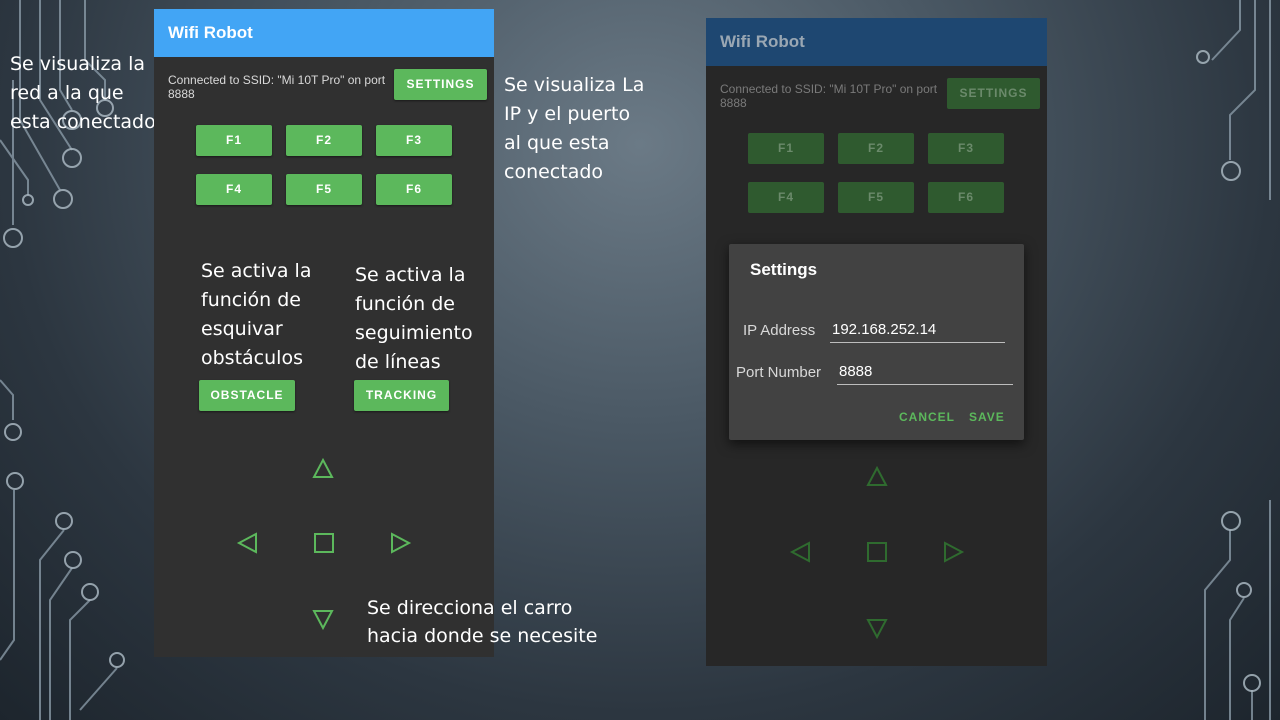 The height and width of the screenshot is (720, 1280). I want to click on ip-address-label: IP Address, so click(779, 330).